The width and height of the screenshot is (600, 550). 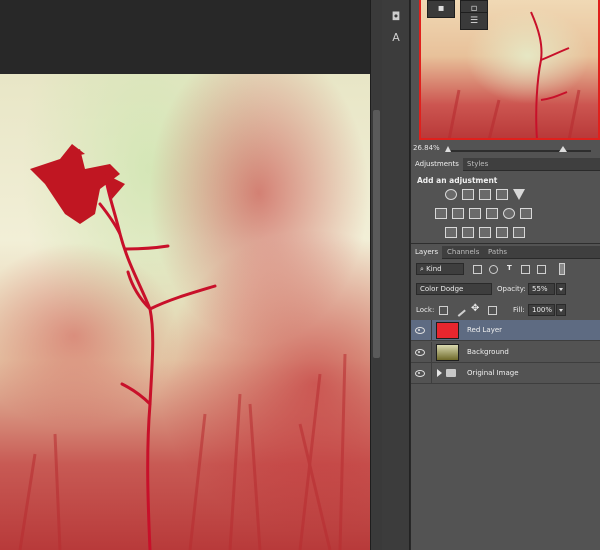 What do you see at coordinates (451, 194) in the screenshot?
I see `brightness-icon` at bounding box center [451, 194].